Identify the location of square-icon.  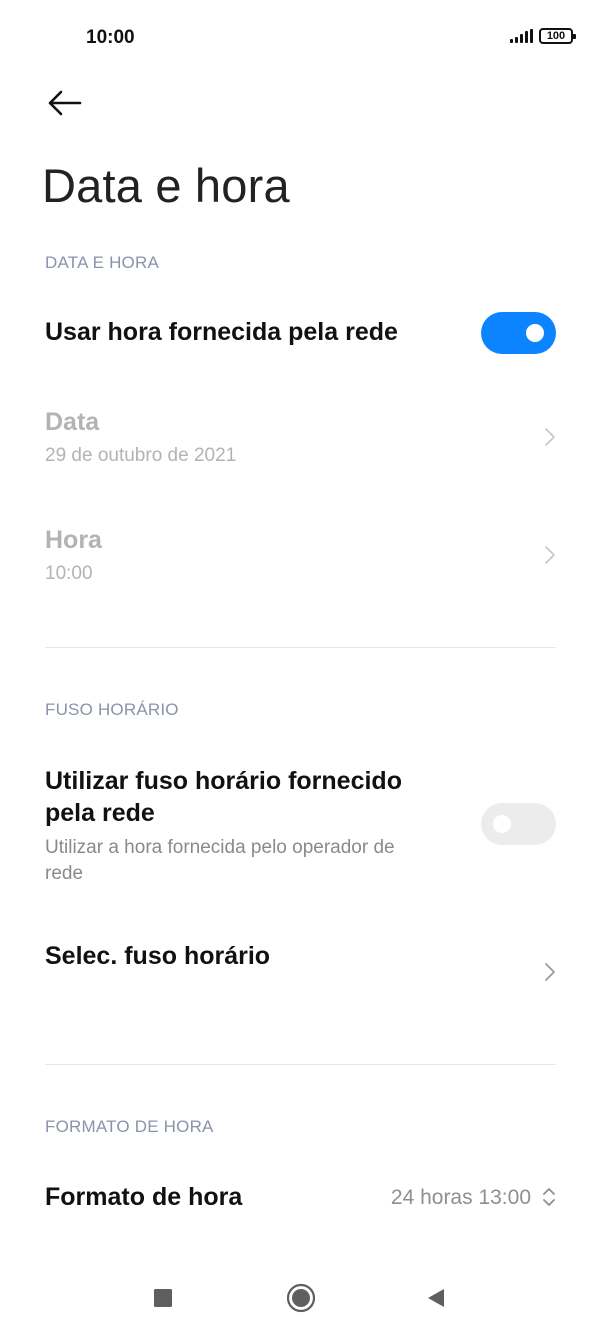
(163, 1298).